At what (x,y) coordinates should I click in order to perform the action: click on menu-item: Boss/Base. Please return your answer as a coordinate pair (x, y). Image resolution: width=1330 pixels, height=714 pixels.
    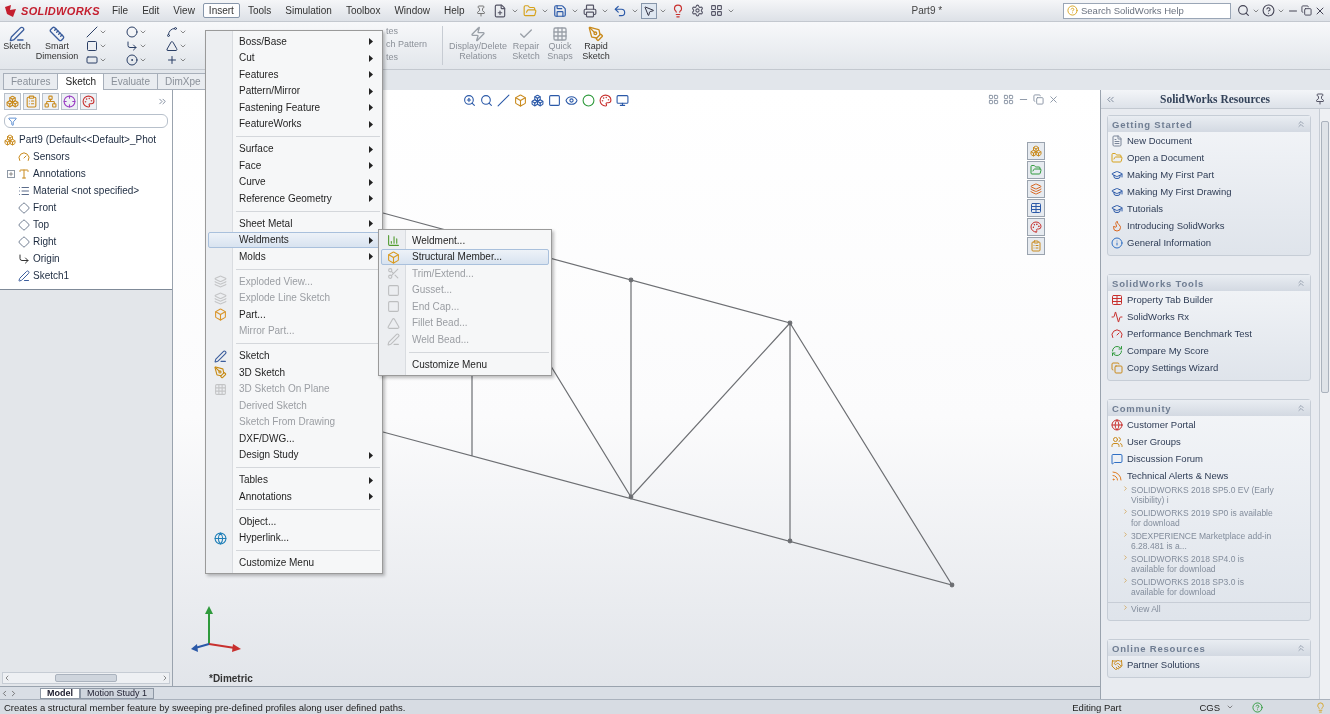
    Looking at the image, I should click on (294, 41).